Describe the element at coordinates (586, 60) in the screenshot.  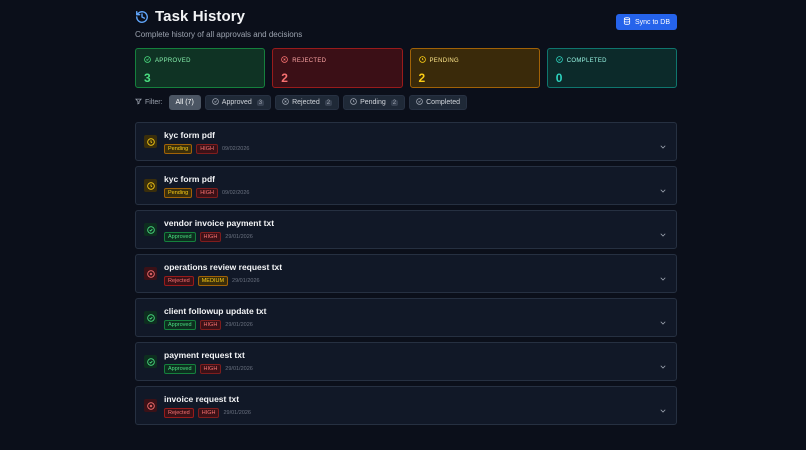
I see `stat-label: COMPLETED` at that location.